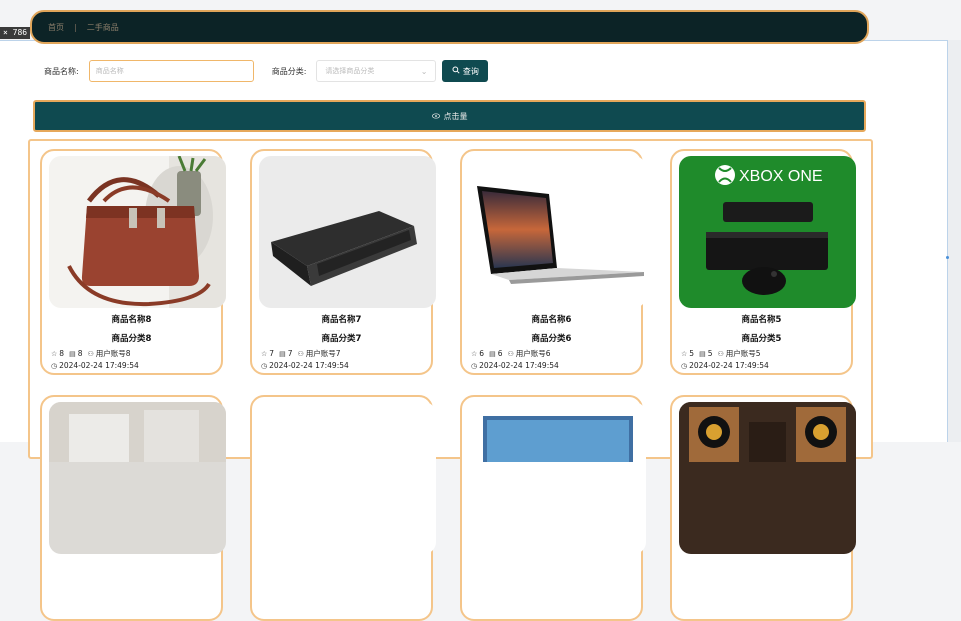 The height and width of the screenshot is (621, 961). Describe the element at coordinates (710, 353) in the screenshot. I see `comment-count: 5` at that location.